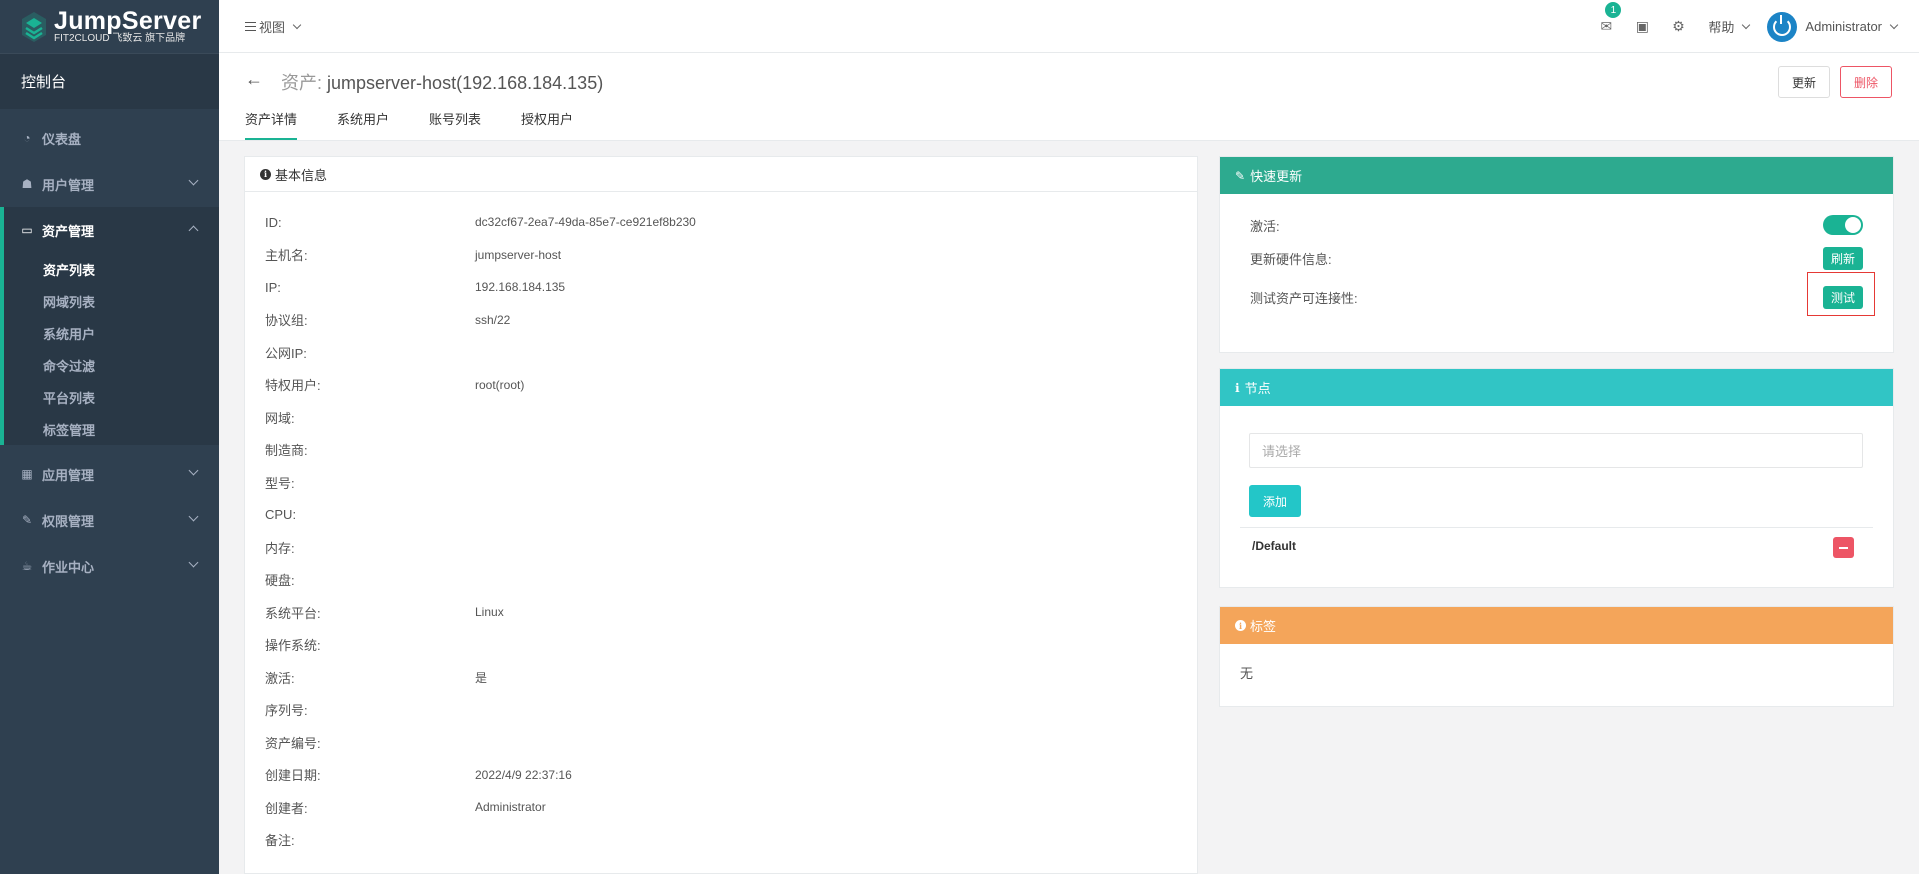  Describe the element at coordinates (273, 26) in the screenshot. I see `view-dropdown: 视图` at that location.